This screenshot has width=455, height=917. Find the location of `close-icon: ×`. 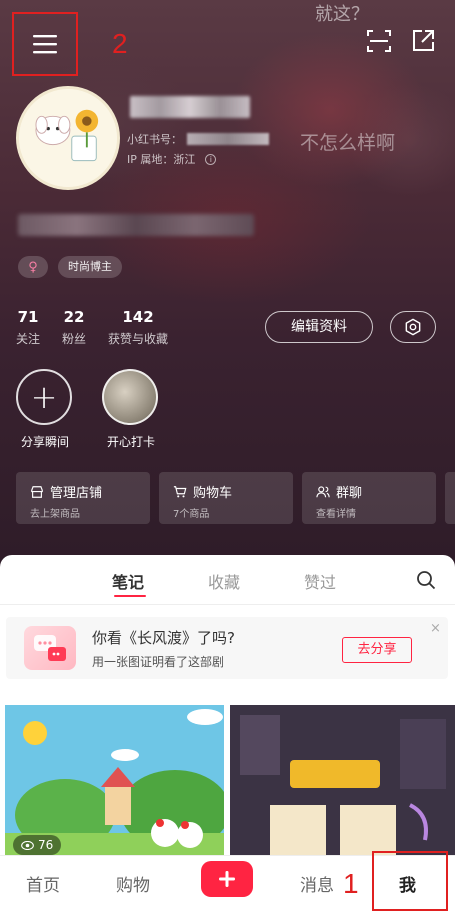

close-icon: × is located at coordinates (435, 628).